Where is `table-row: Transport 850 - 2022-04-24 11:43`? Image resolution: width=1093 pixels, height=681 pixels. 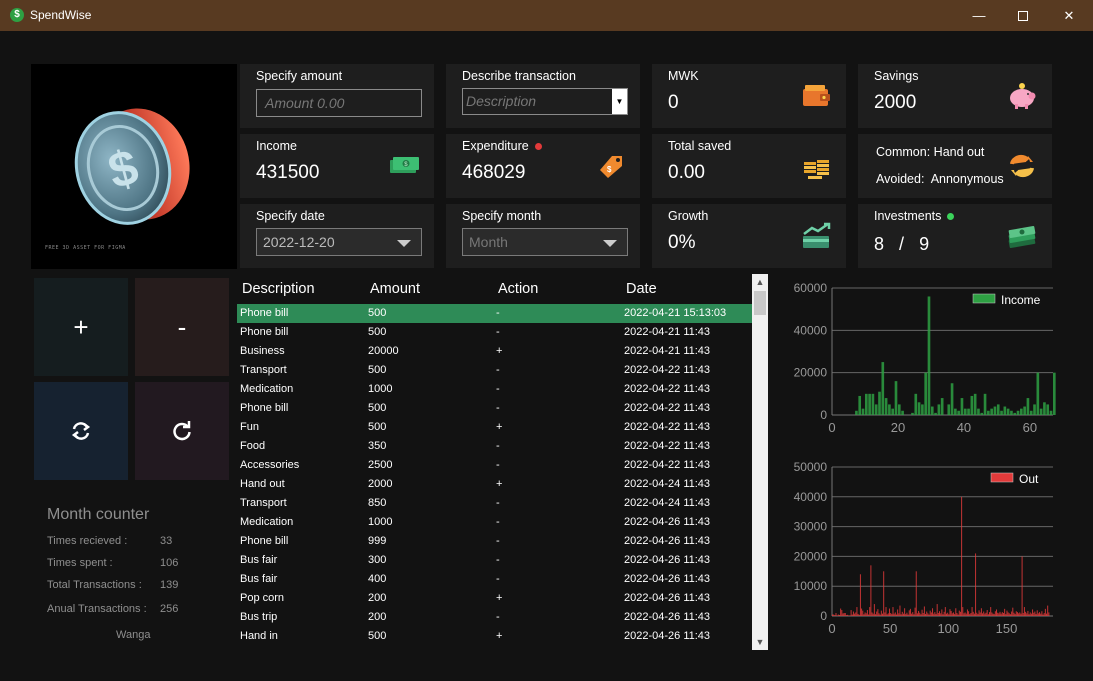 table-row: Transport 850 - 2022-04-24 11:43 is located at coordinates (494, 503).